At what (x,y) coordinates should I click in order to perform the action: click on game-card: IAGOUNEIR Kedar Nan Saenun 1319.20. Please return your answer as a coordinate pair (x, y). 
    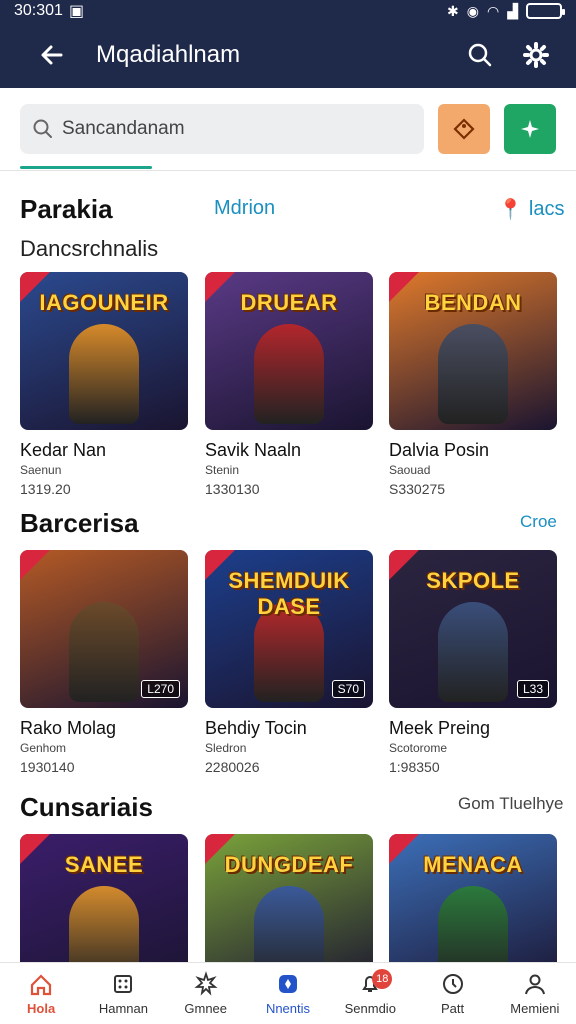
    Looking at the image, I should click on (104, 384).